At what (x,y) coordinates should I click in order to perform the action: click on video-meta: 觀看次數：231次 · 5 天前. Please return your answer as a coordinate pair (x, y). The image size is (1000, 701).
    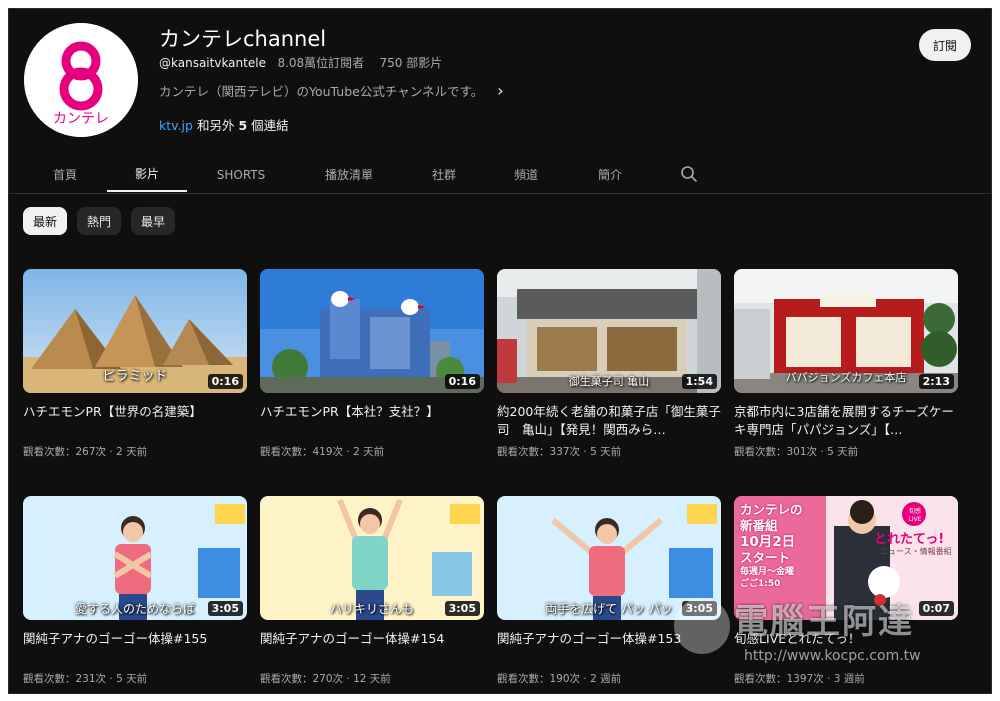
    Looking at the image, I should click on (85, 679).